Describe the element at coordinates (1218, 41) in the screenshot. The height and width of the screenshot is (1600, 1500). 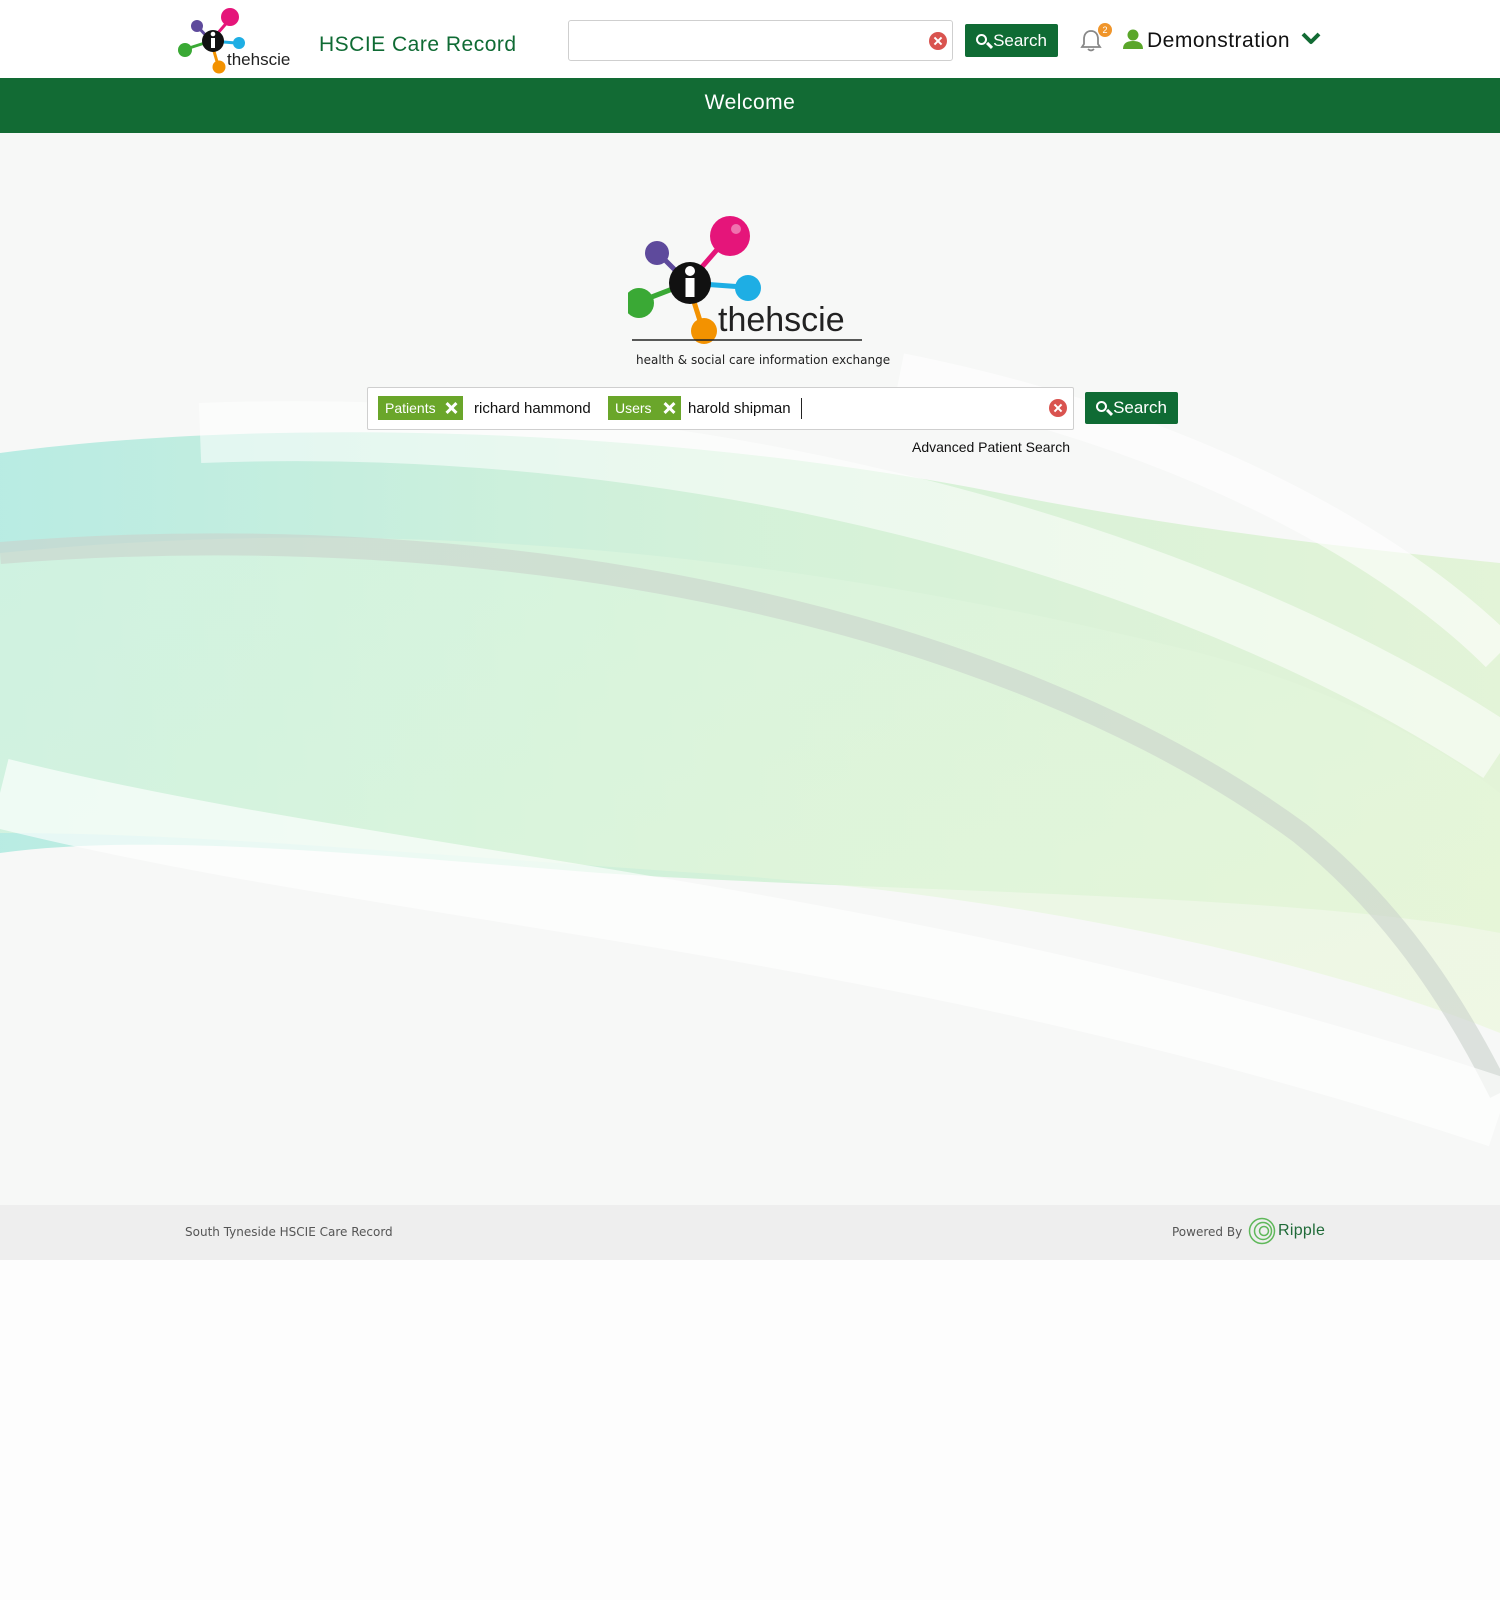
I see `user-menu-name: Demonstration` at that location.